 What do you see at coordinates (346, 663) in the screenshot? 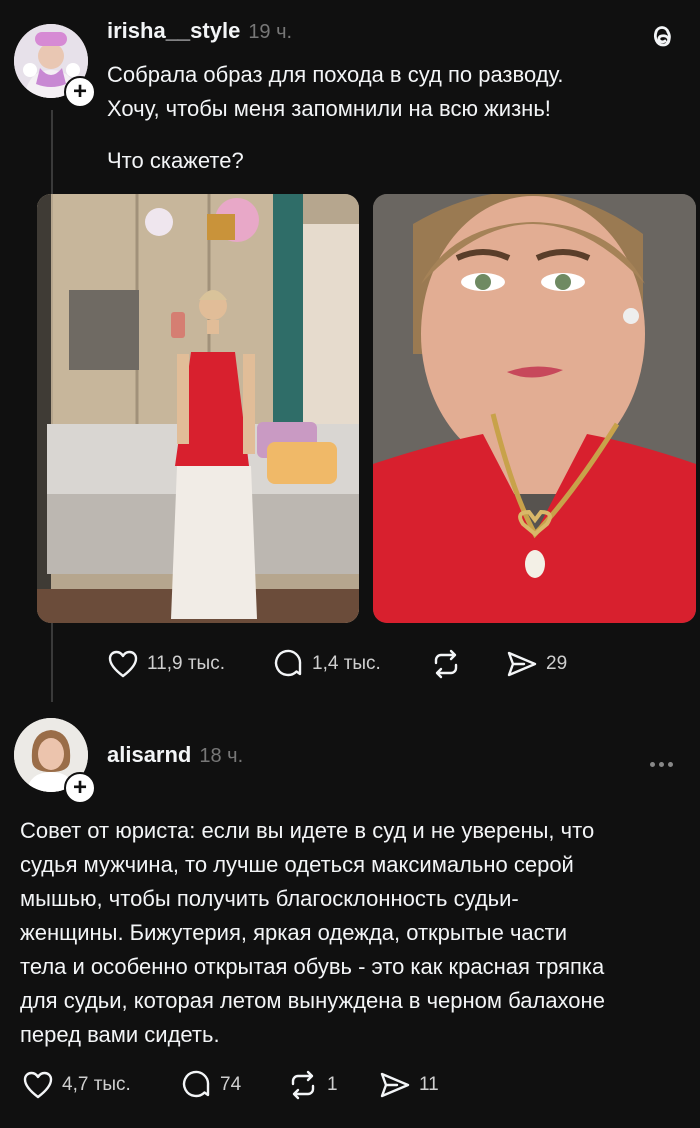
I see `comment-count: 1,4 тыс.` at bounding box center [346, 663].